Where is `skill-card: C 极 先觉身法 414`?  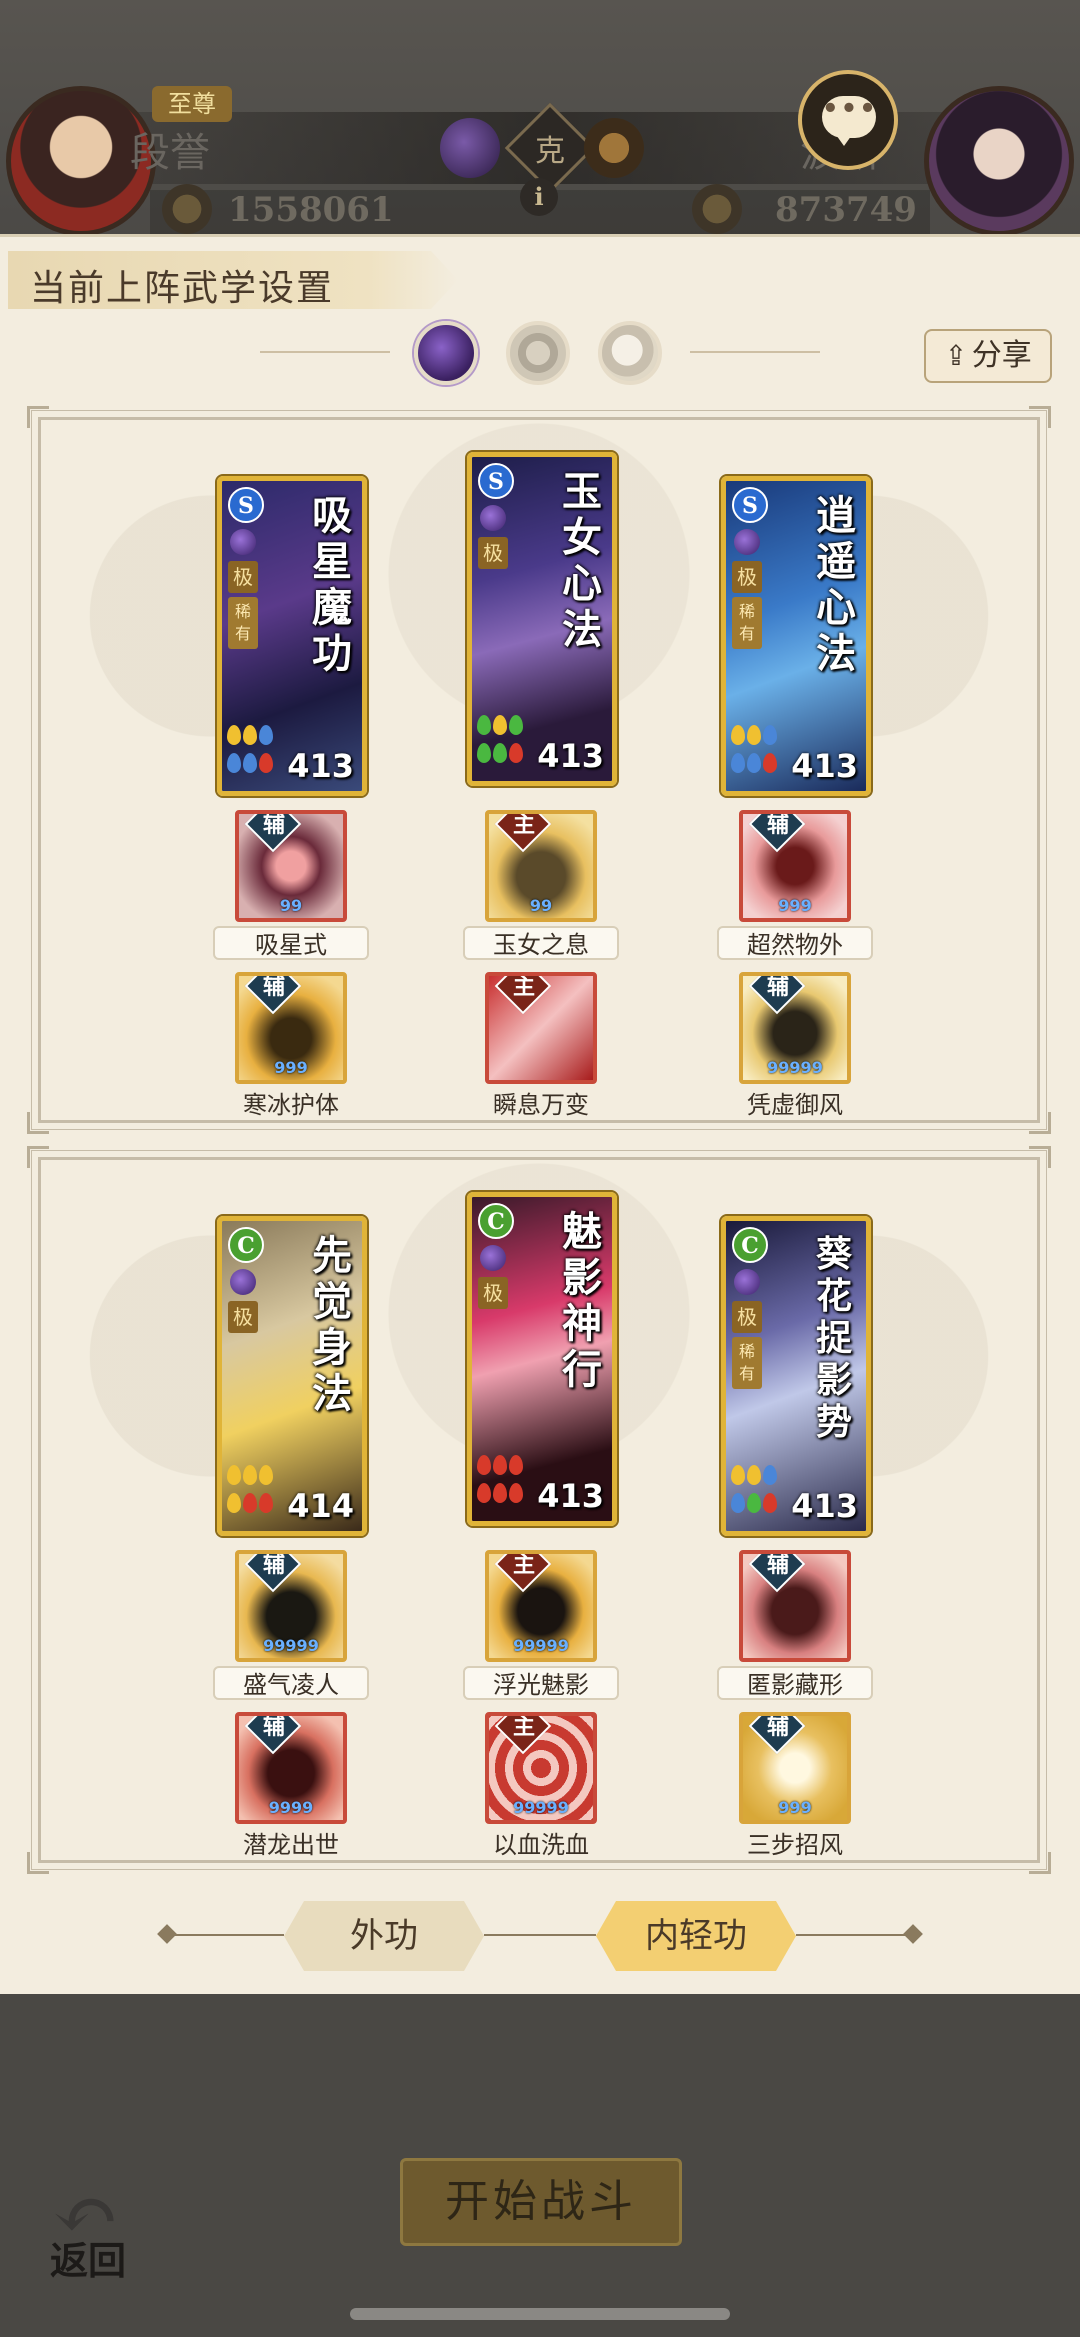
skill-card: C 极 先觉身法 414 is located at coordinates (292, 1376).